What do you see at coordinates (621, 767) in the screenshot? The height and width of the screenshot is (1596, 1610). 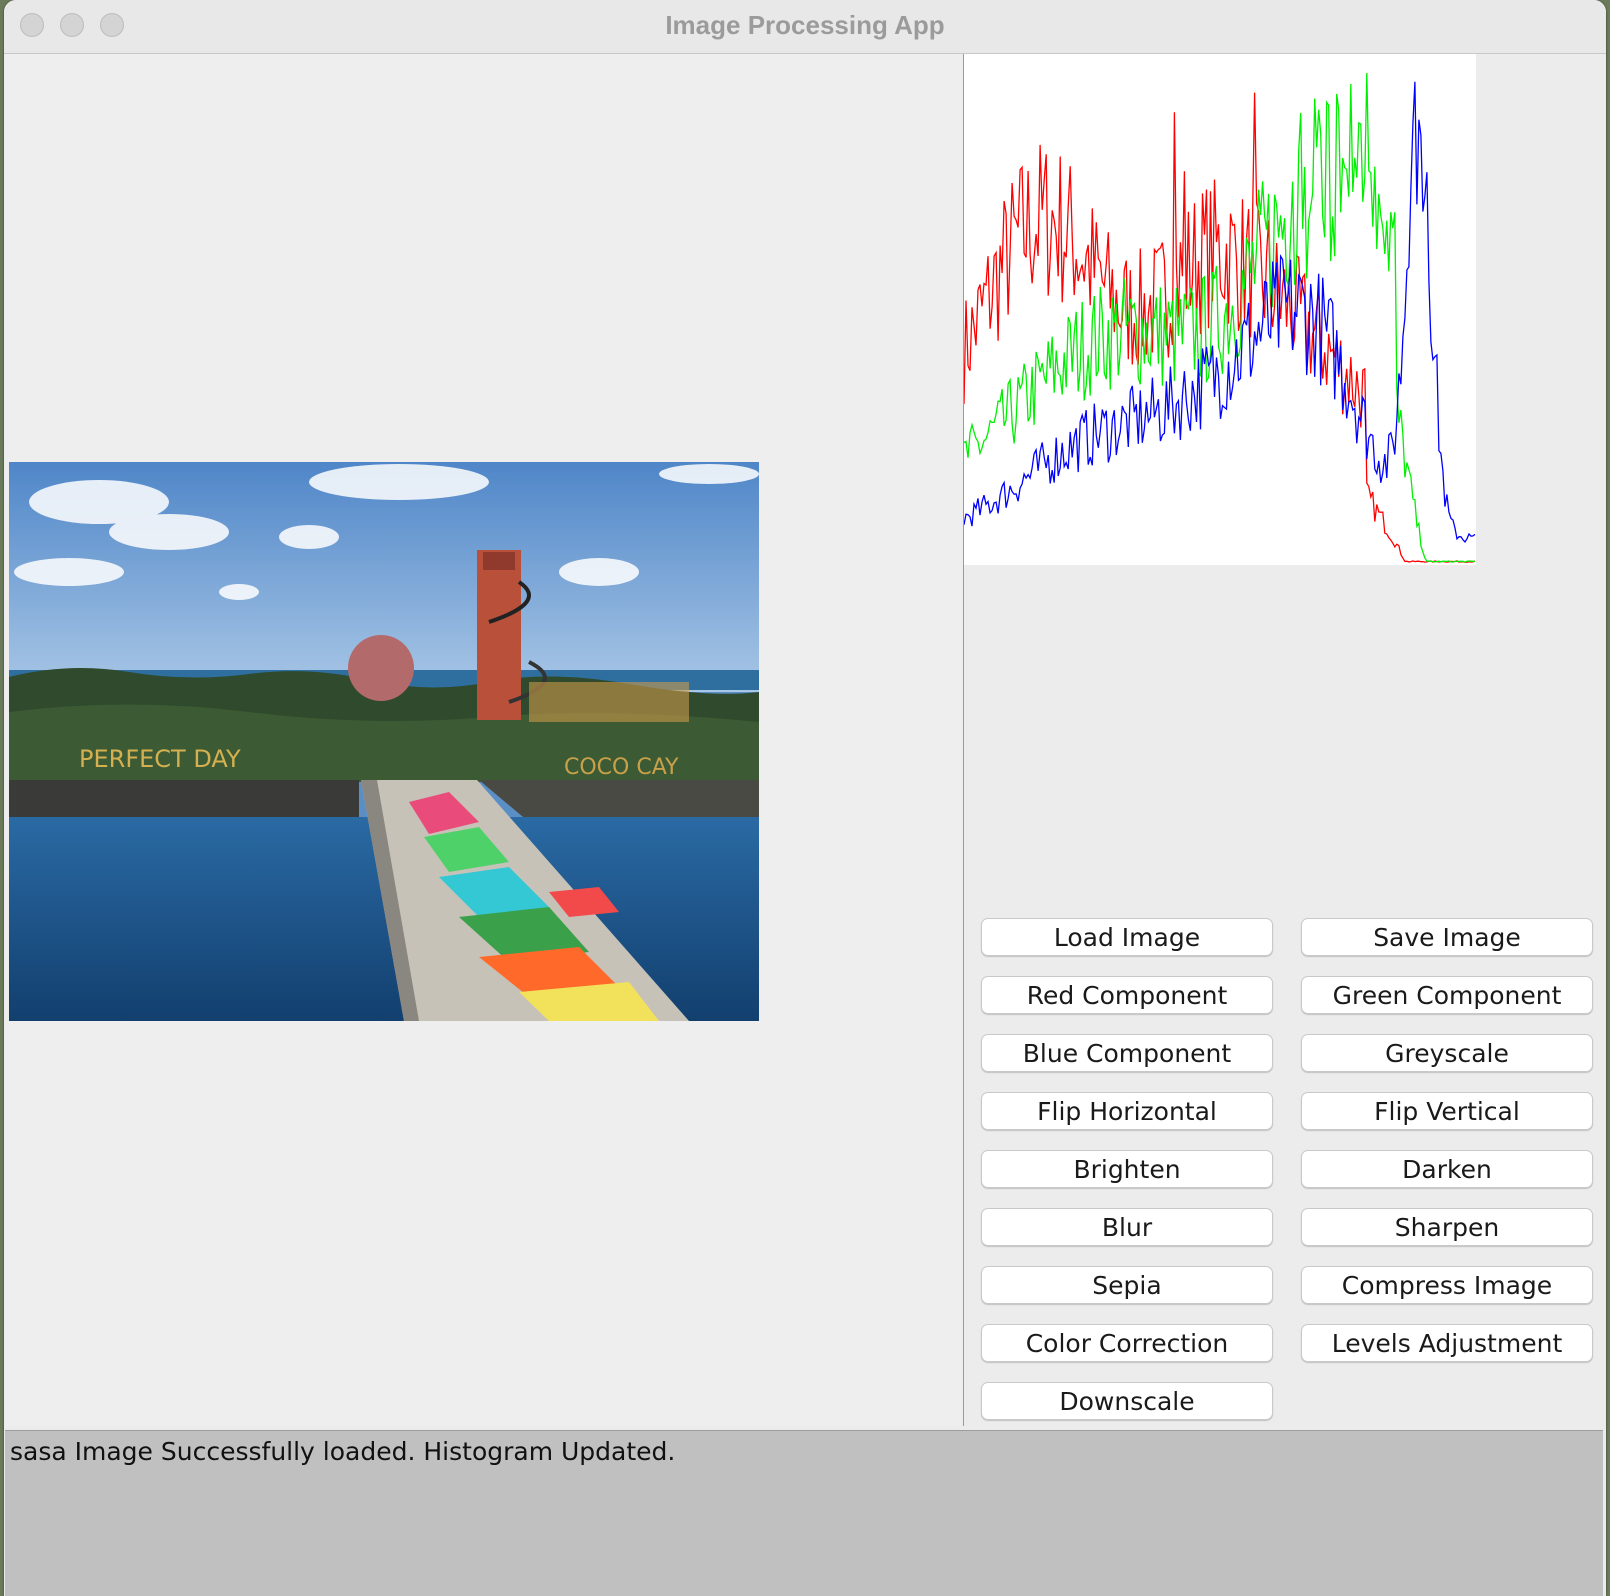 I see `sign-coco-cay: COCO CAY` at bounding box center [621, 767].